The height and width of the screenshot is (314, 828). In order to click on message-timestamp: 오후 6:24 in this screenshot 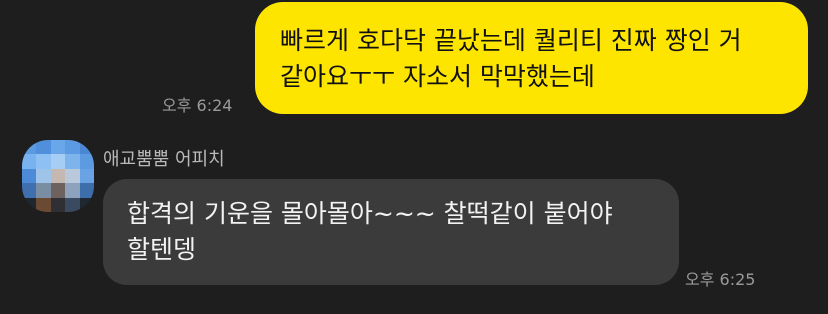, I will do `click(197, 105)`.